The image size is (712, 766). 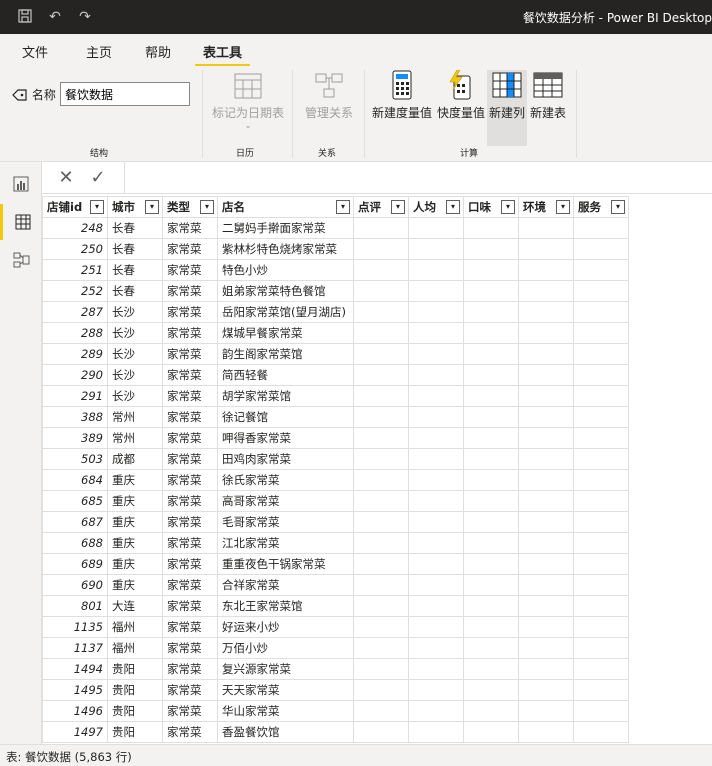 I want to click on table-cell: 684, so click(x=75, y=480).